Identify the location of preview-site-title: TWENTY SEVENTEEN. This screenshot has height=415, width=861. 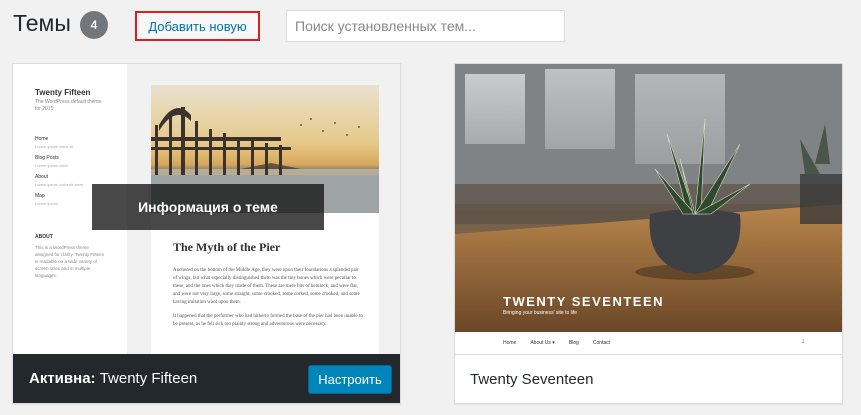
(584, 301).